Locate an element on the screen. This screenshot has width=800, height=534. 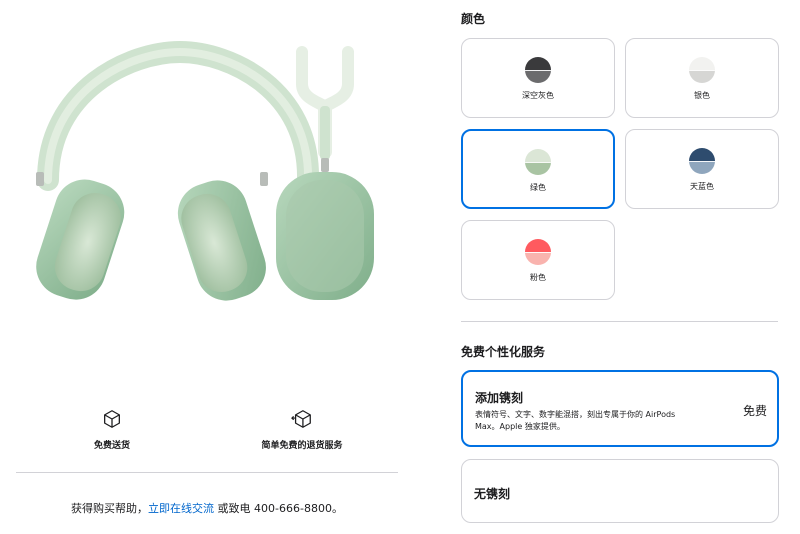
color-option-pink: 粉色 is located at coordinates (538, 260).